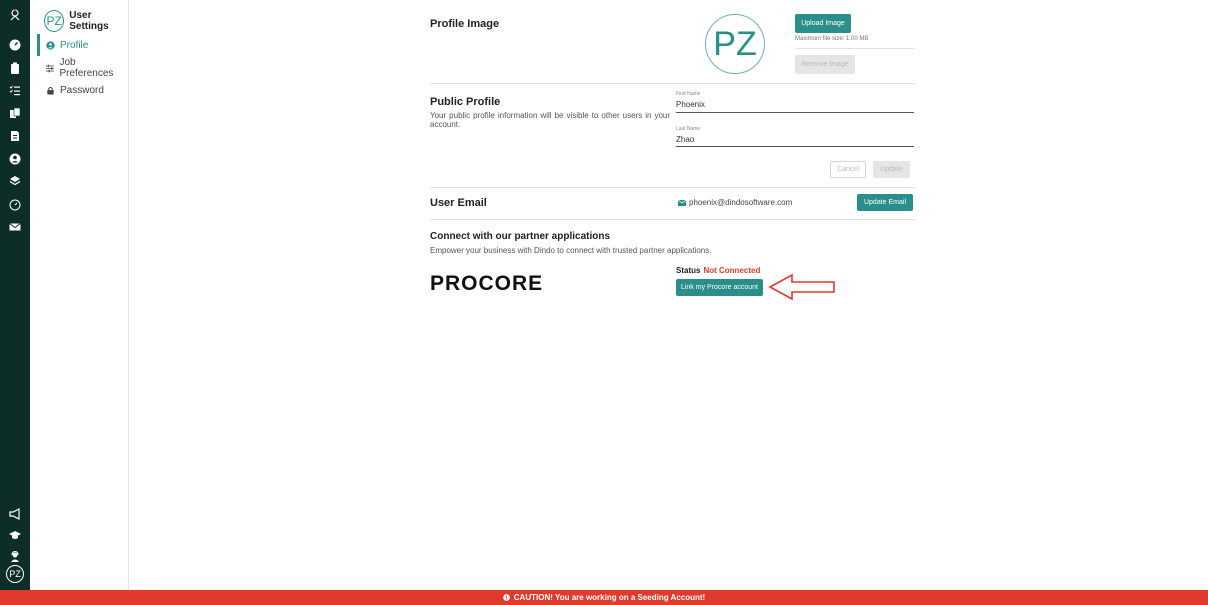 Image resolution: width=1208 pixels, height=605 pixels. I want to click on upload-image-button: Upload Image, so click(823, 23).